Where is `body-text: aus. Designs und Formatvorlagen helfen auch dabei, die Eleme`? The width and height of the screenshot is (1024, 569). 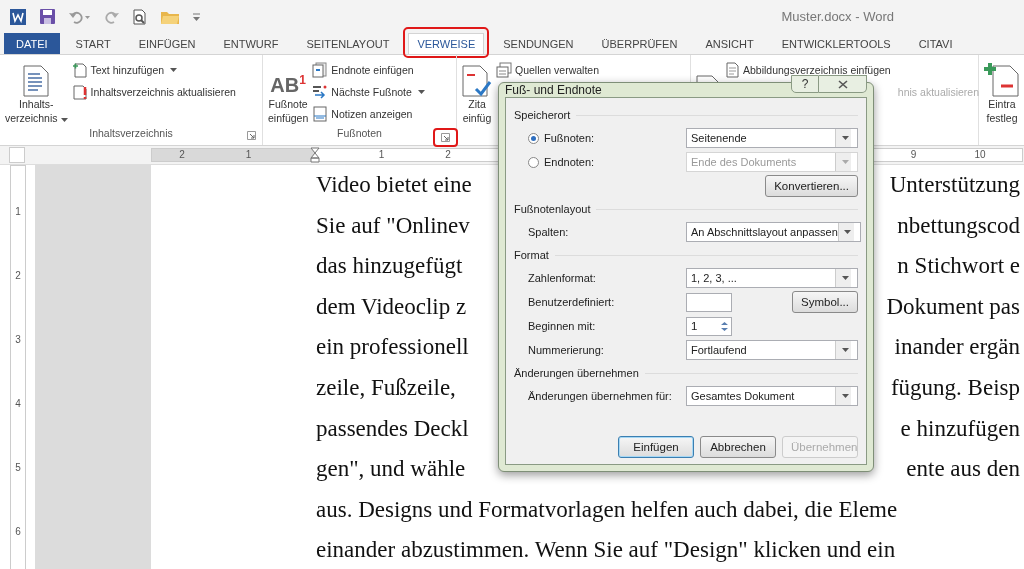 body-text: aus. Designs und Formatvorlagen helfen auch dabei, die Eleme is located at coordinates (607, 509).